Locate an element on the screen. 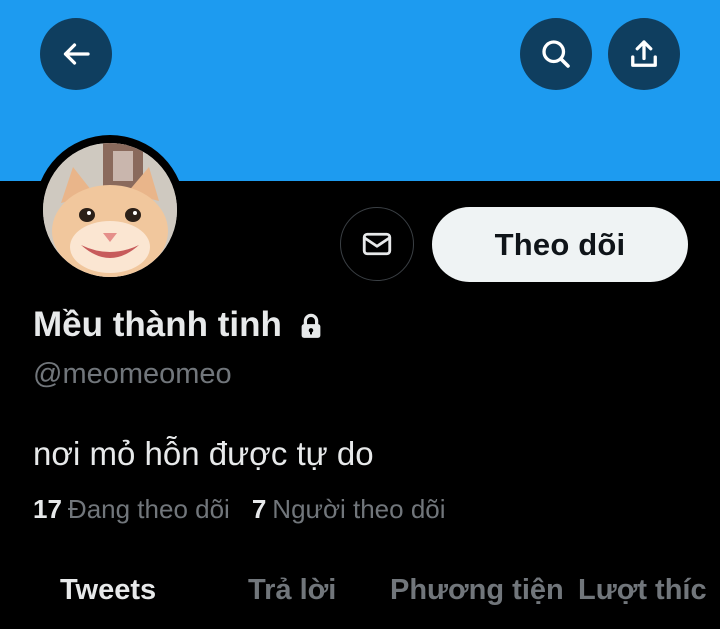 This screenshot has height=629, width=720. following-label: Đang theo dõi is located at coordinates (148, 509).